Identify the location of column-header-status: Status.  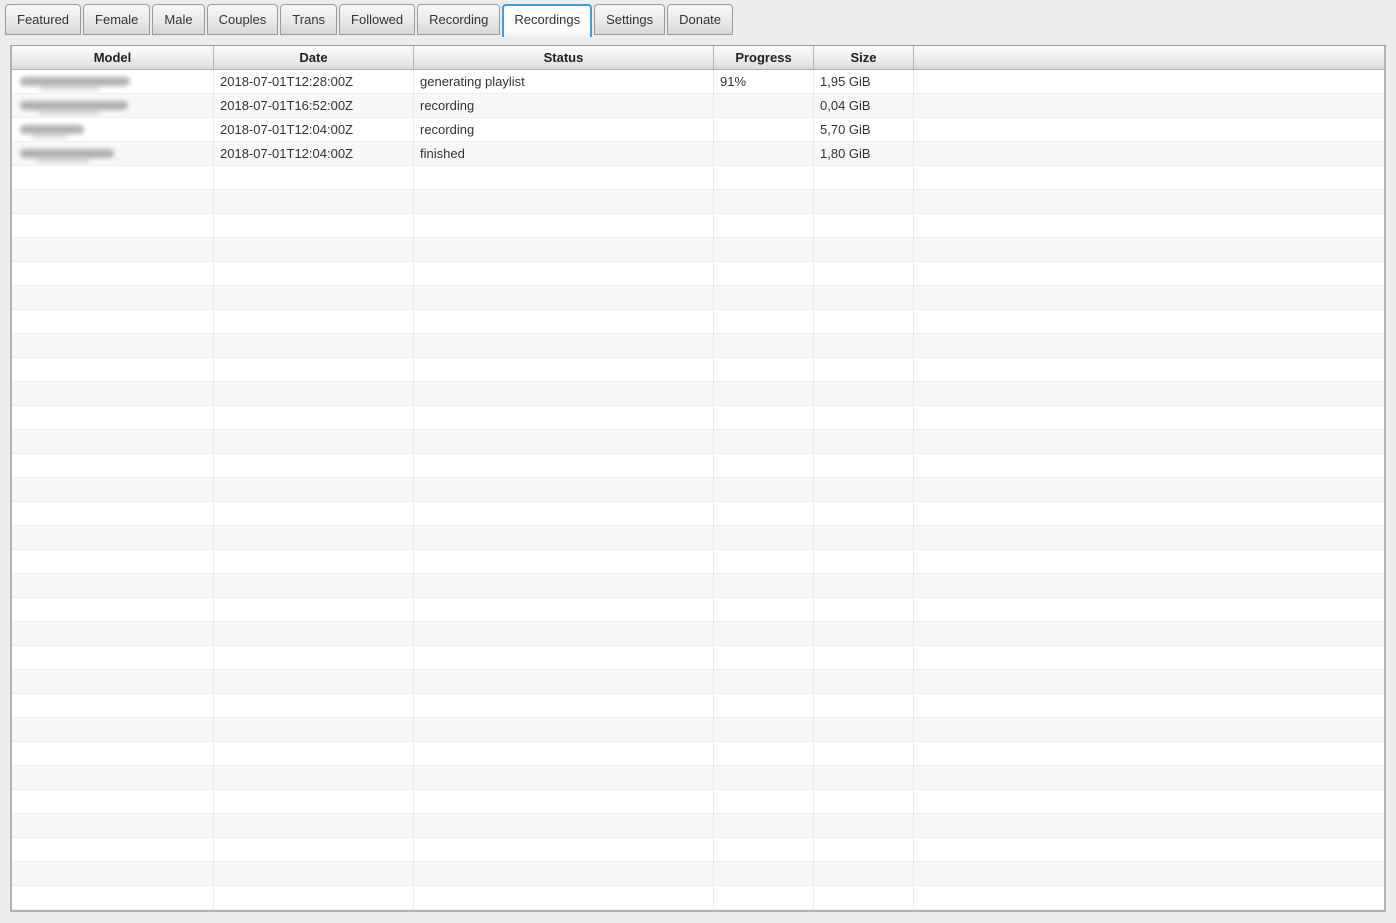
(564, 58).